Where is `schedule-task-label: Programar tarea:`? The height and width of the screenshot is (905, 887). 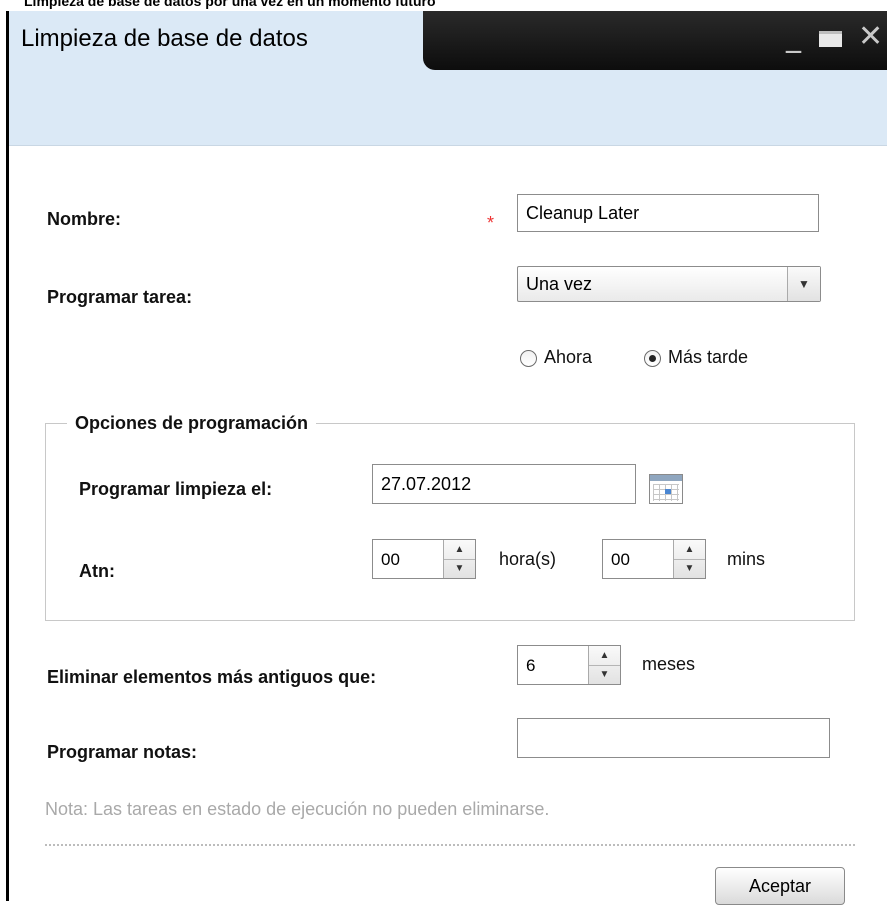
schedule-task-label: Programar tarea: is located at coordinates (120, 297).